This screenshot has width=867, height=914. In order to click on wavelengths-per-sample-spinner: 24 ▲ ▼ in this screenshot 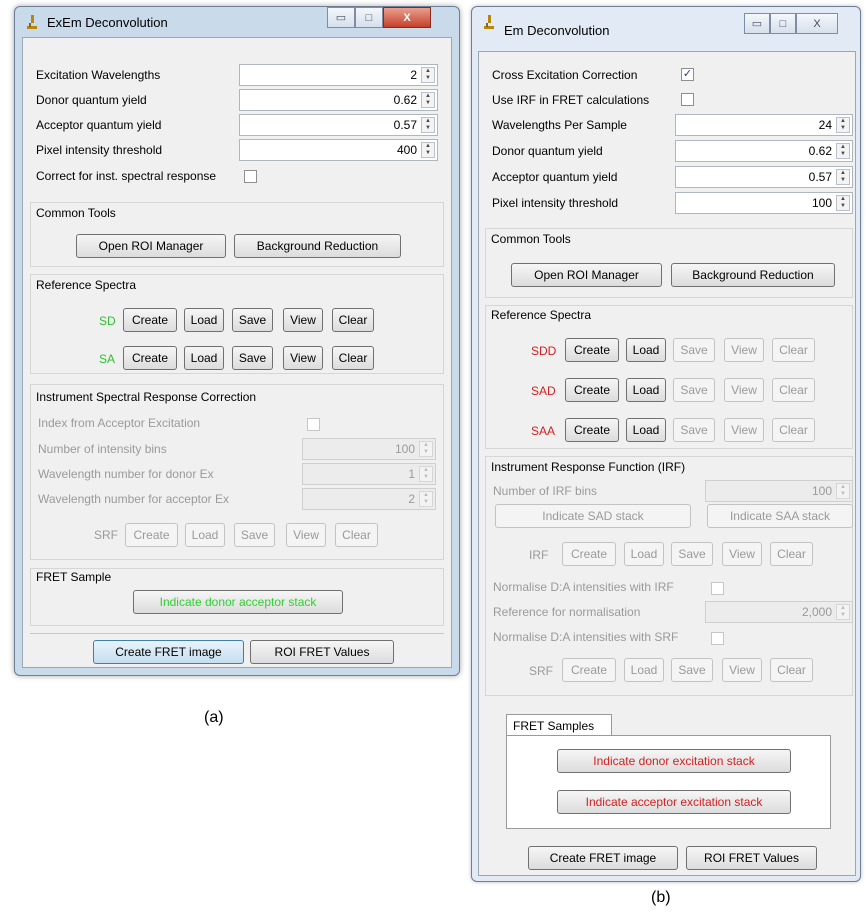, I will do `click(764, 125)`.